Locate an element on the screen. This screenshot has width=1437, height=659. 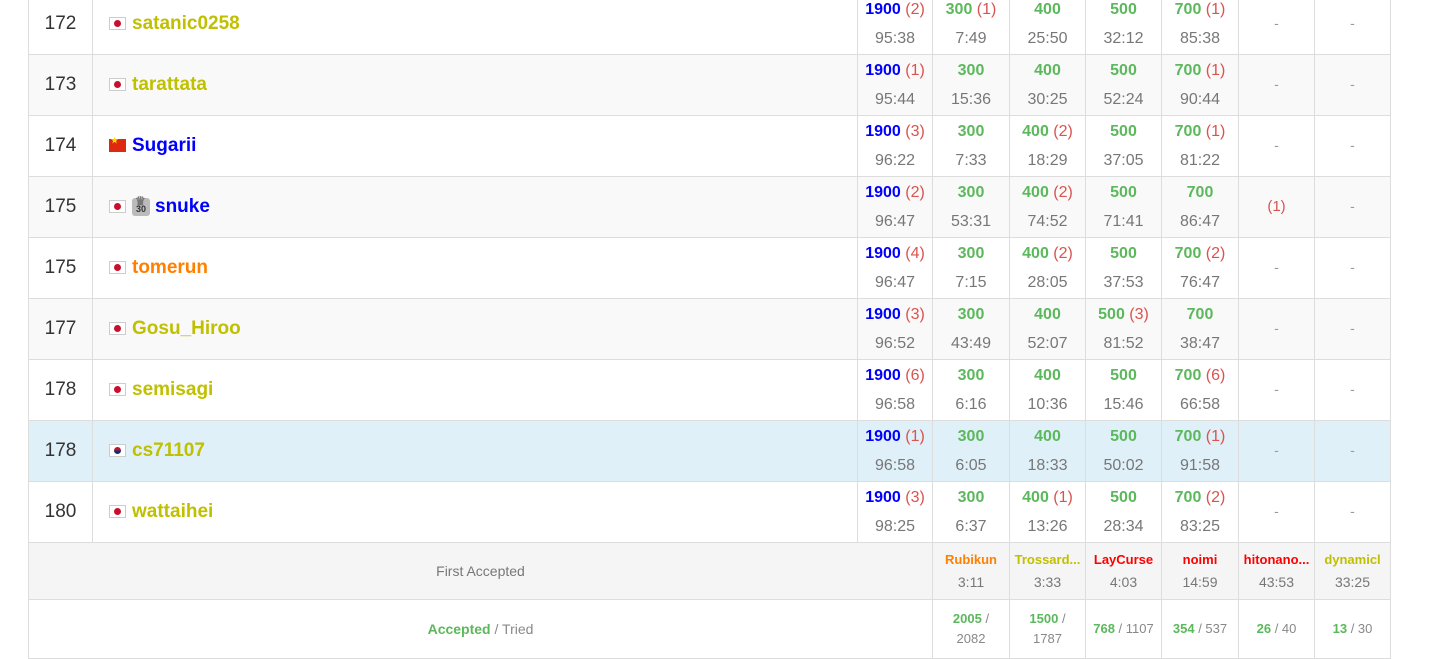
problem-score-cell: 300 7:15 is located at coordinates (971, 268).